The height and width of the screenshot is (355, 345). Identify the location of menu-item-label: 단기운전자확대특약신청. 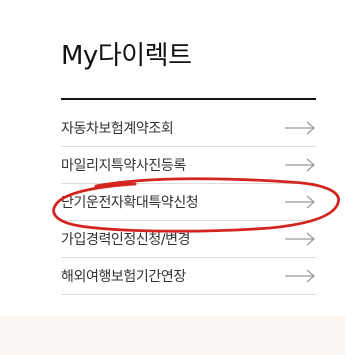
(130, 203).